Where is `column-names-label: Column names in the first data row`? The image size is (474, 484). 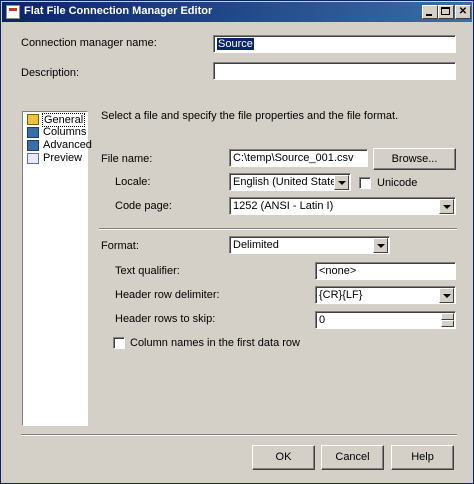 column-names-label: Column names in the first data row is located at coordinates (215, 343).